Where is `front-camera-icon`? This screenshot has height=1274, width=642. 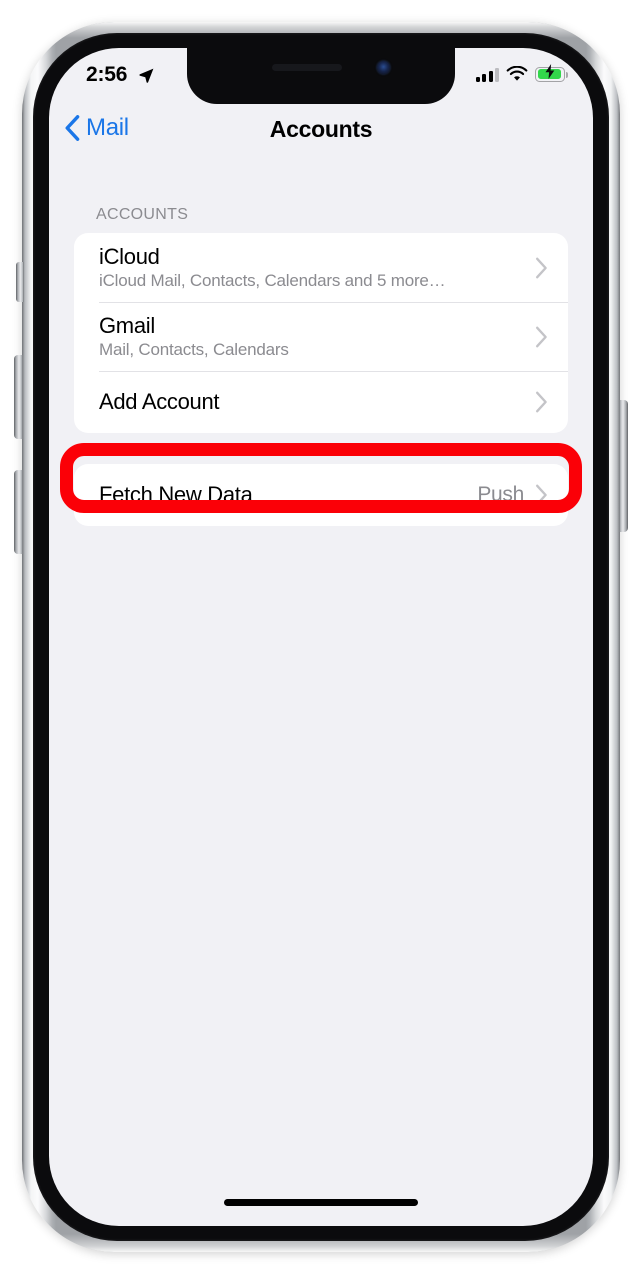 front-camera-icon is located at coordinates (383, 67).